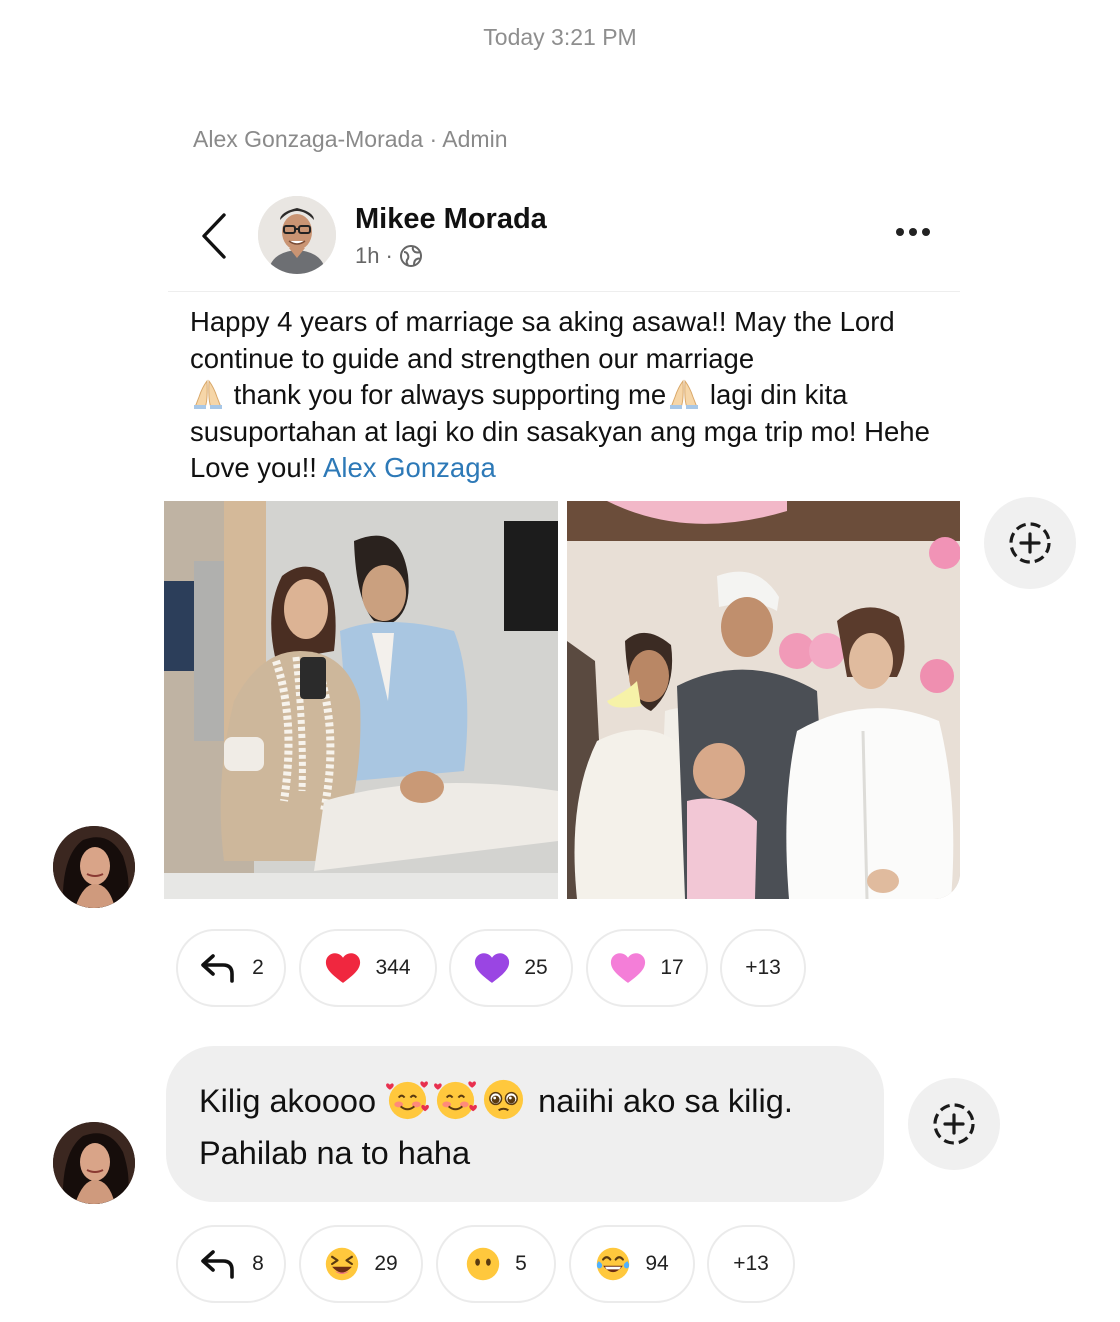 The height and width of the screenshot is (1322, 1120). I want to click on reaction-count: 25, so click(536, 967).